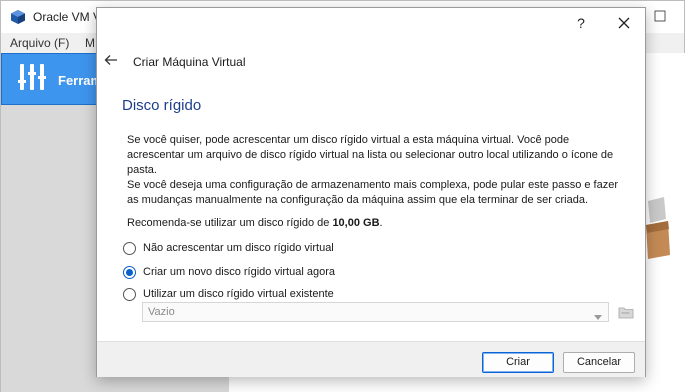 Image resolution: width=685 pixels, height=392 pixels. What do you see at coordinates (624, 23) in the screenshot?
I see `close-icon` at bounding box center [624, 23].